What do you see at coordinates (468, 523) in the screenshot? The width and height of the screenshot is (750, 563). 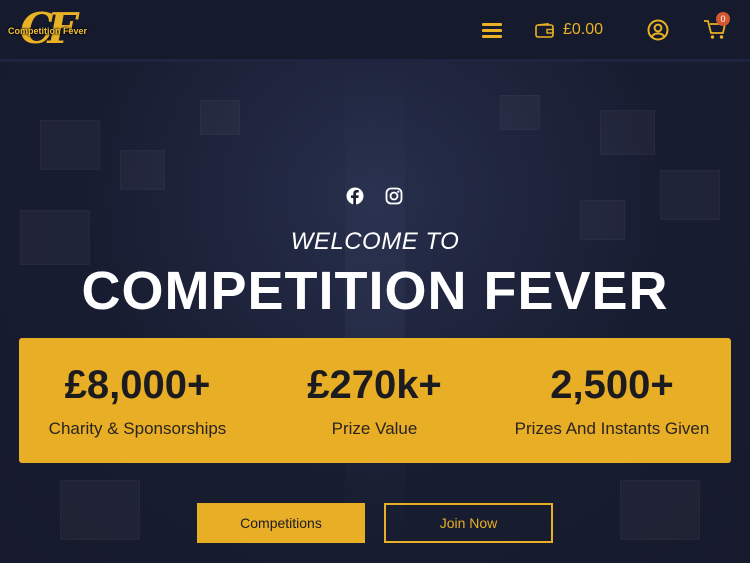 I see `join-now-button: Join Now` at bounding box center [468, 523].